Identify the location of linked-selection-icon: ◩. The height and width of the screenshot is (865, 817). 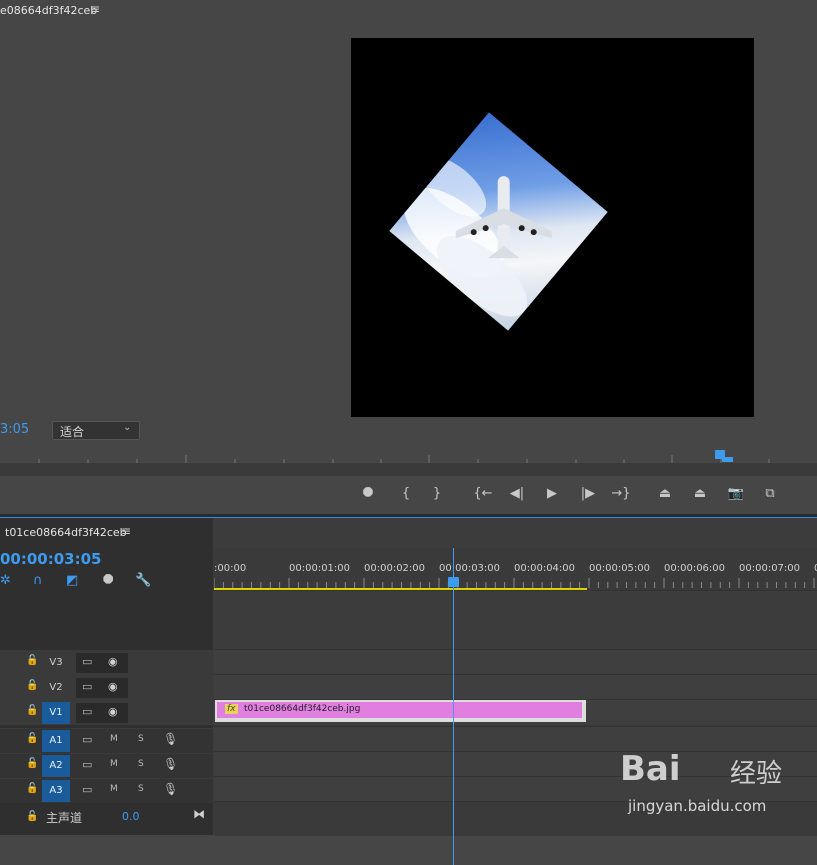
(72, 580).